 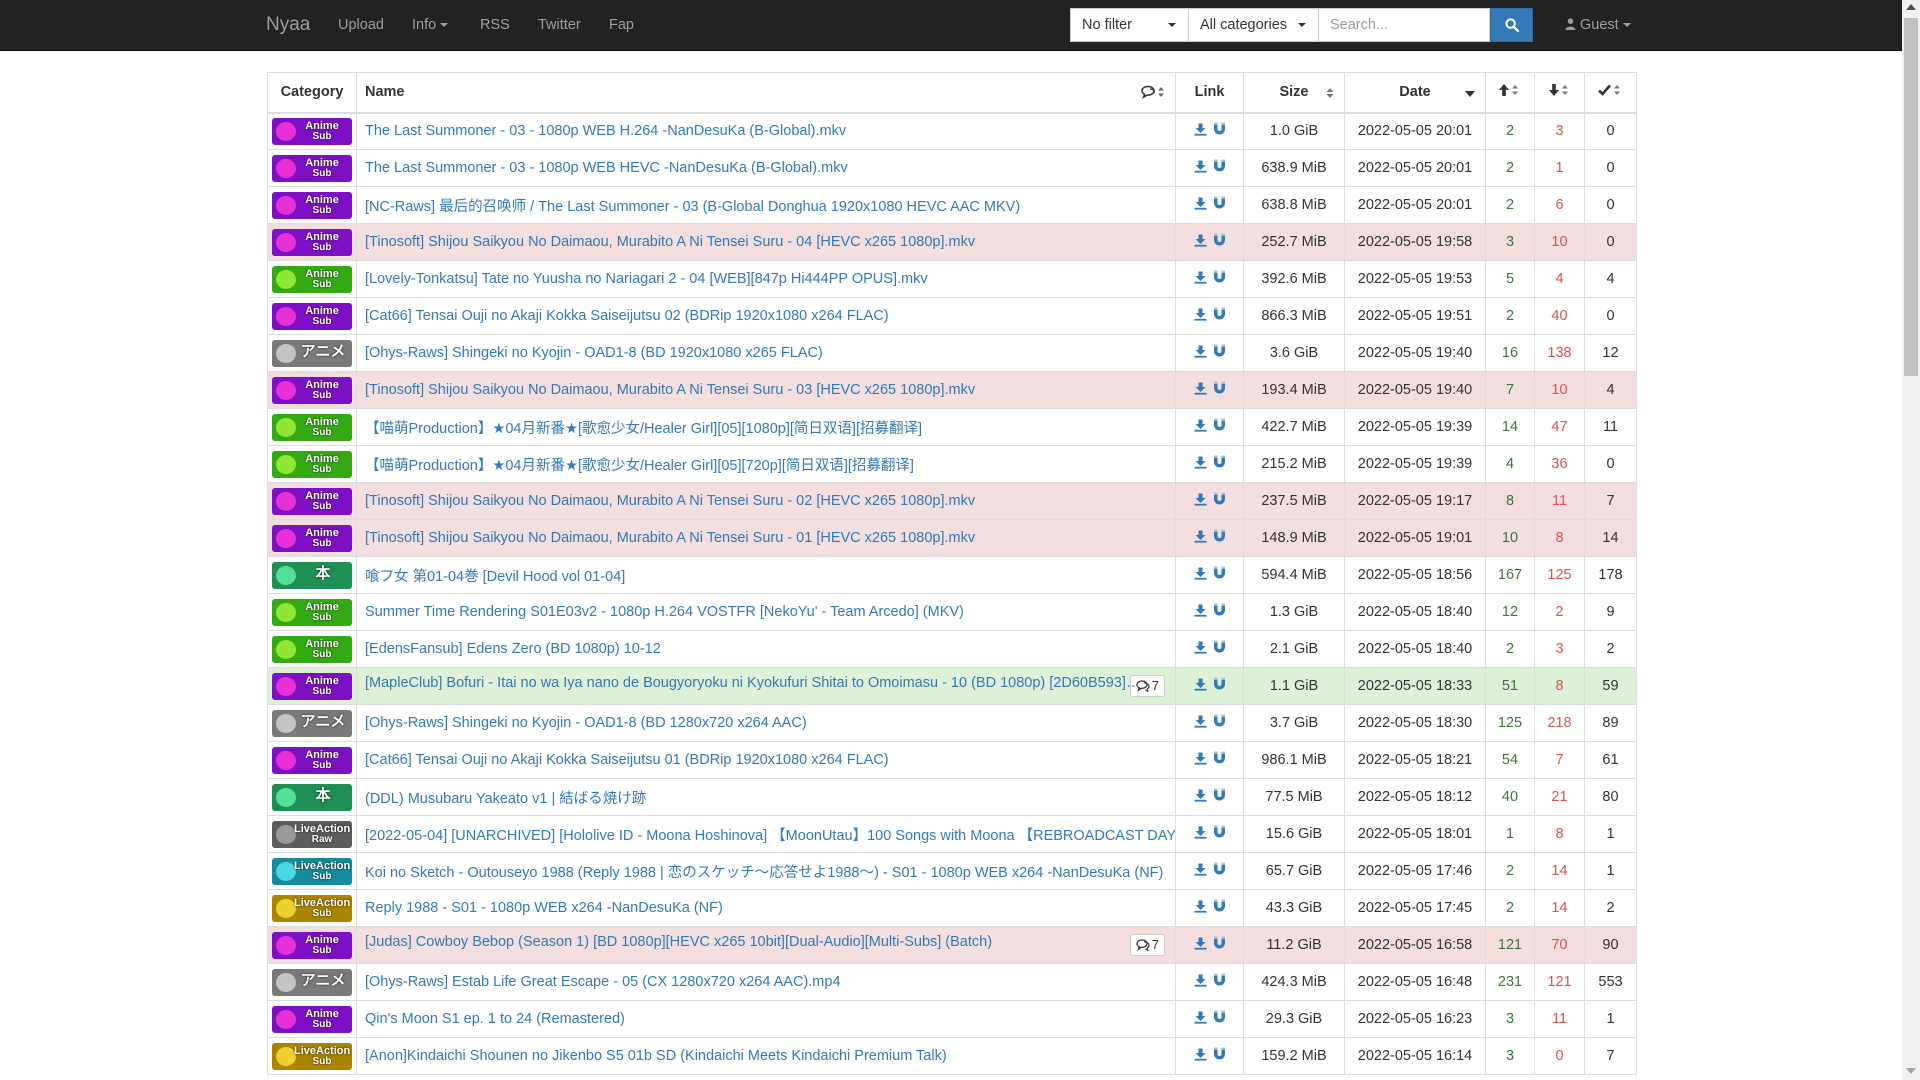 What do you see at coordinates (1253, 25) in the screenshot?
I see `category-select: All categories` at bounding box center [1253, 25].